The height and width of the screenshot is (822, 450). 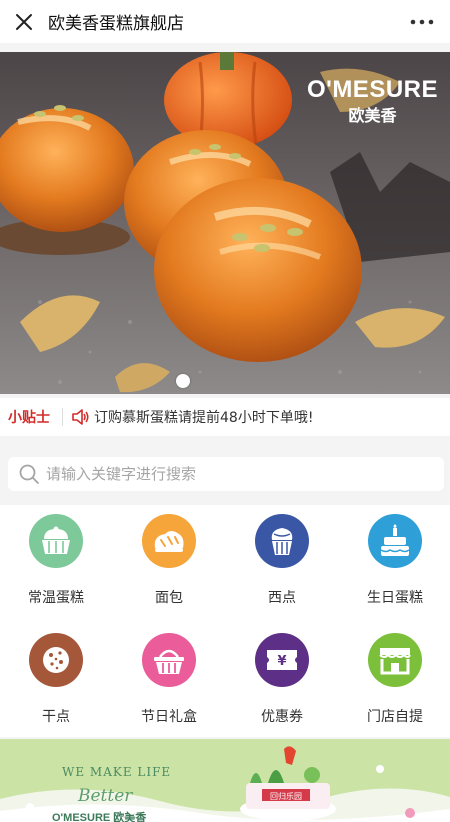 I want to click on close-button, so click(x=24, y=21).